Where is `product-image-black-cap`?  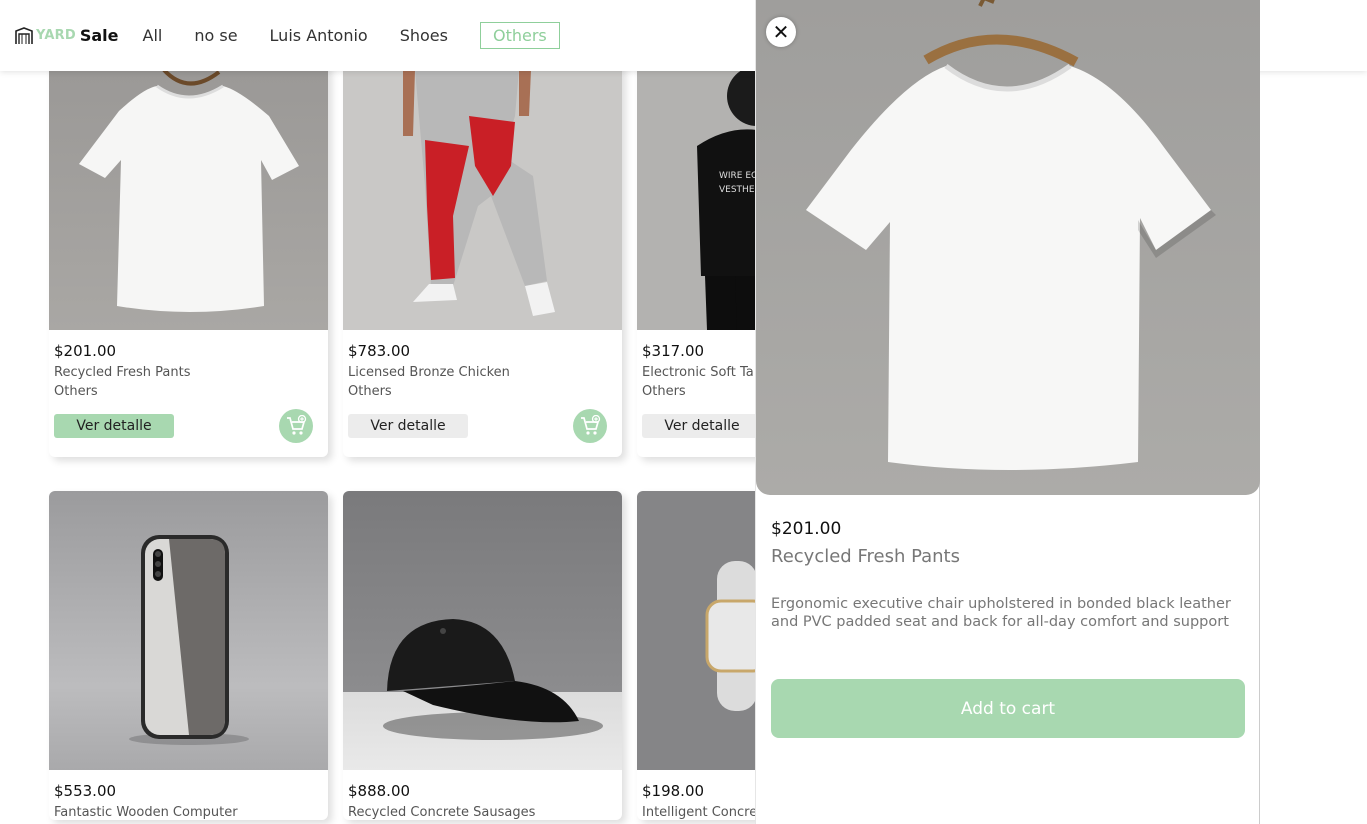 product-image-black-cap is located at coordinates (482, 630).